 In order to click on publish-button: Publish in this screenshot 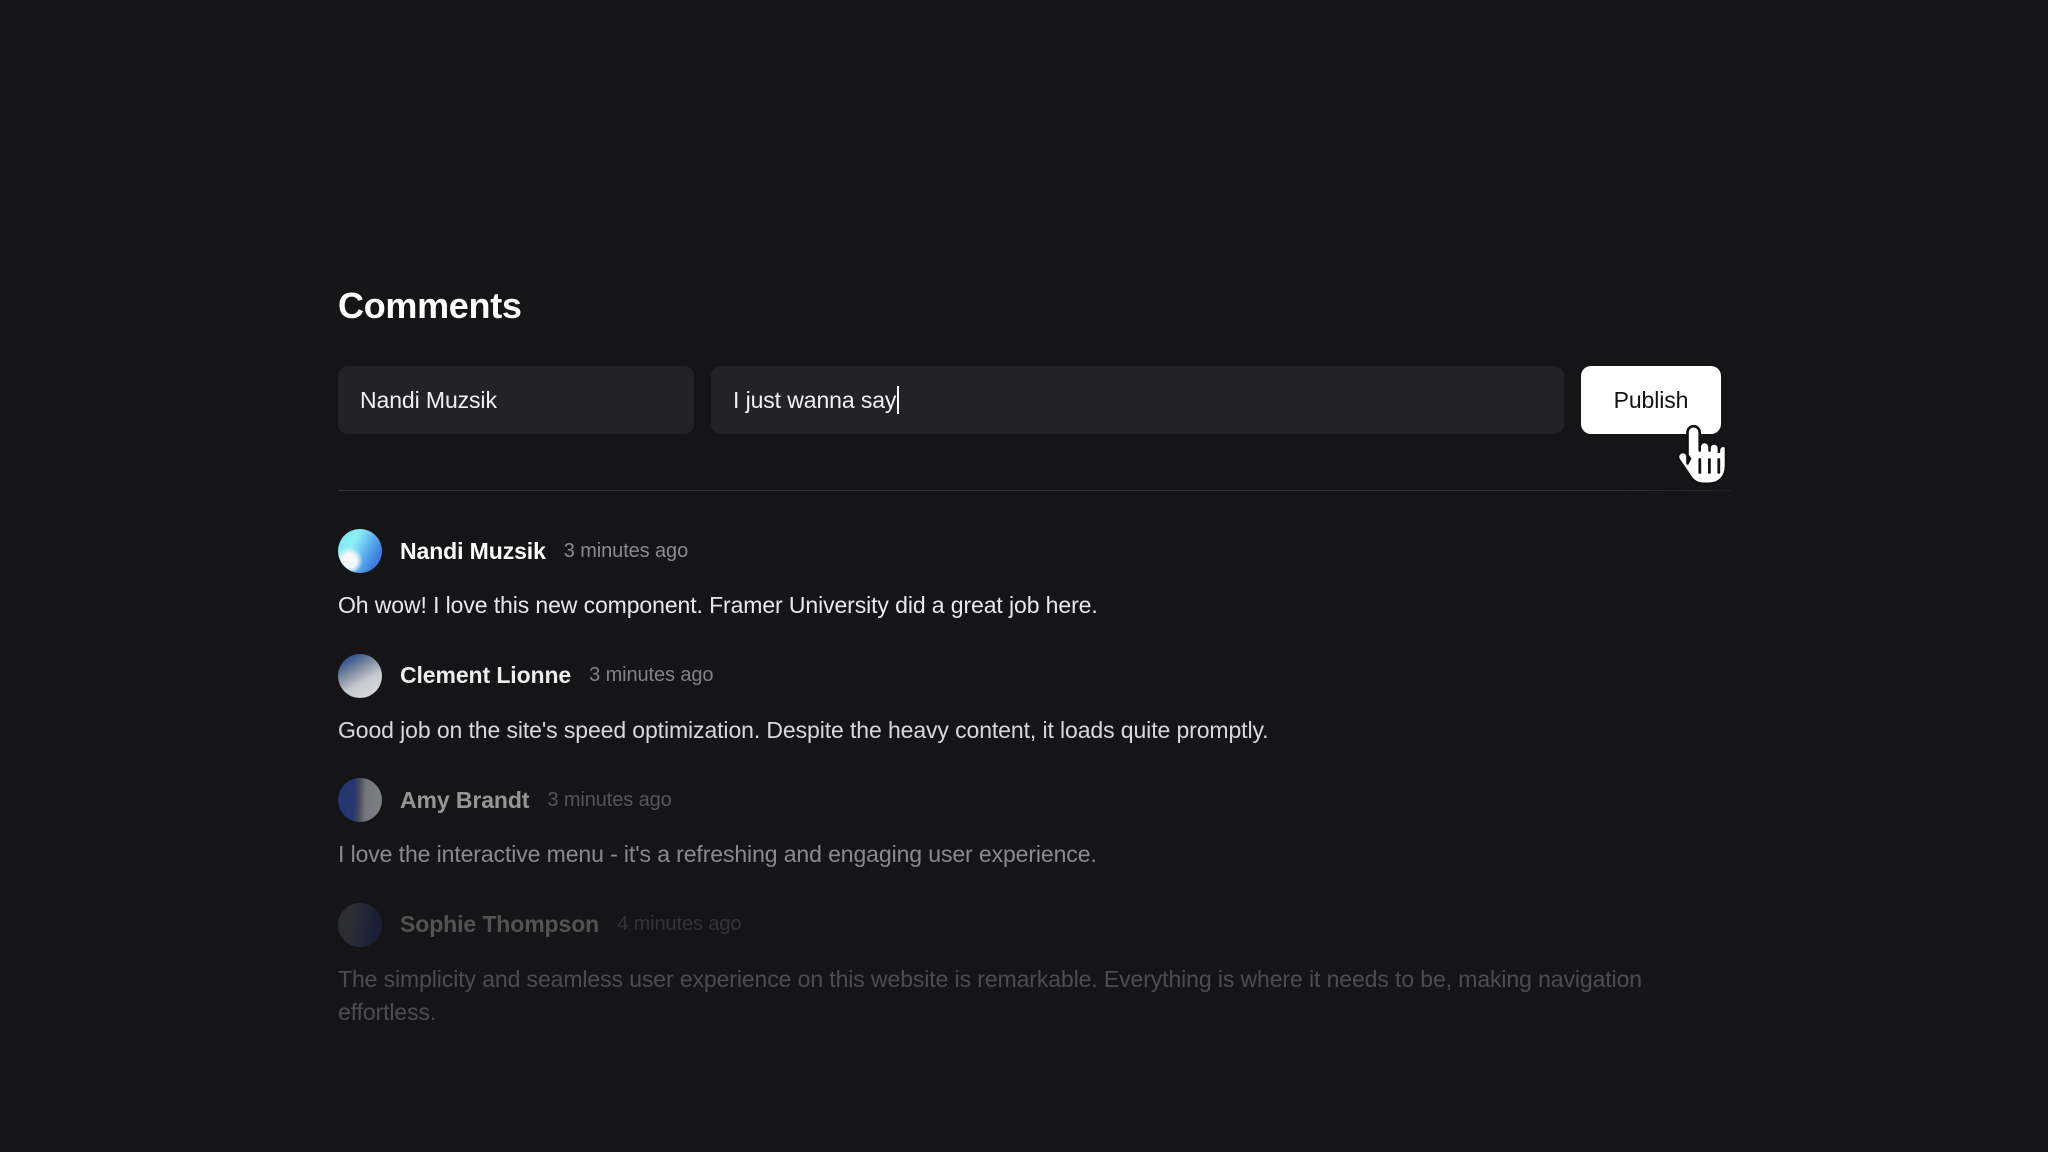, I will do `click(1651, 400)`.